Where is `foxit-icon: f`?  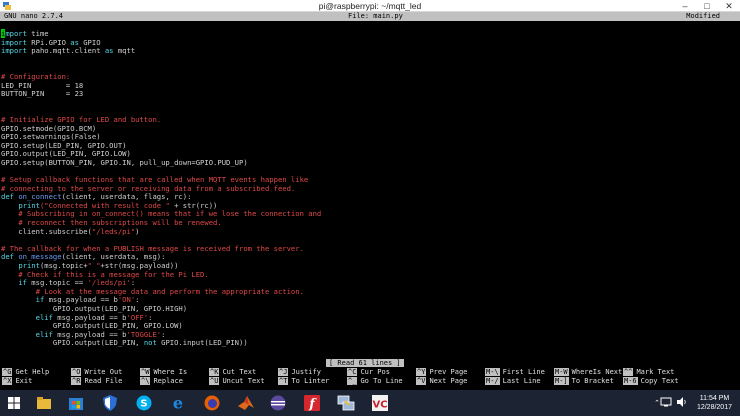
foxit-icon: f is located at coordinates (312, 403).